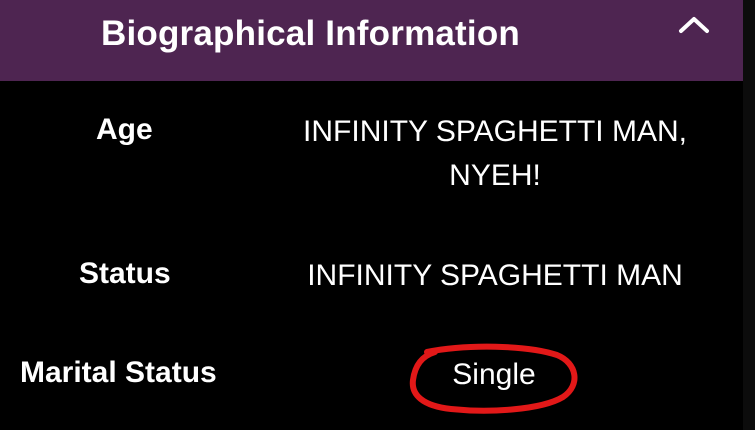 The width and height of the screenshot is (755, 430). I want to click on age-label: Age, so click(124, 129).